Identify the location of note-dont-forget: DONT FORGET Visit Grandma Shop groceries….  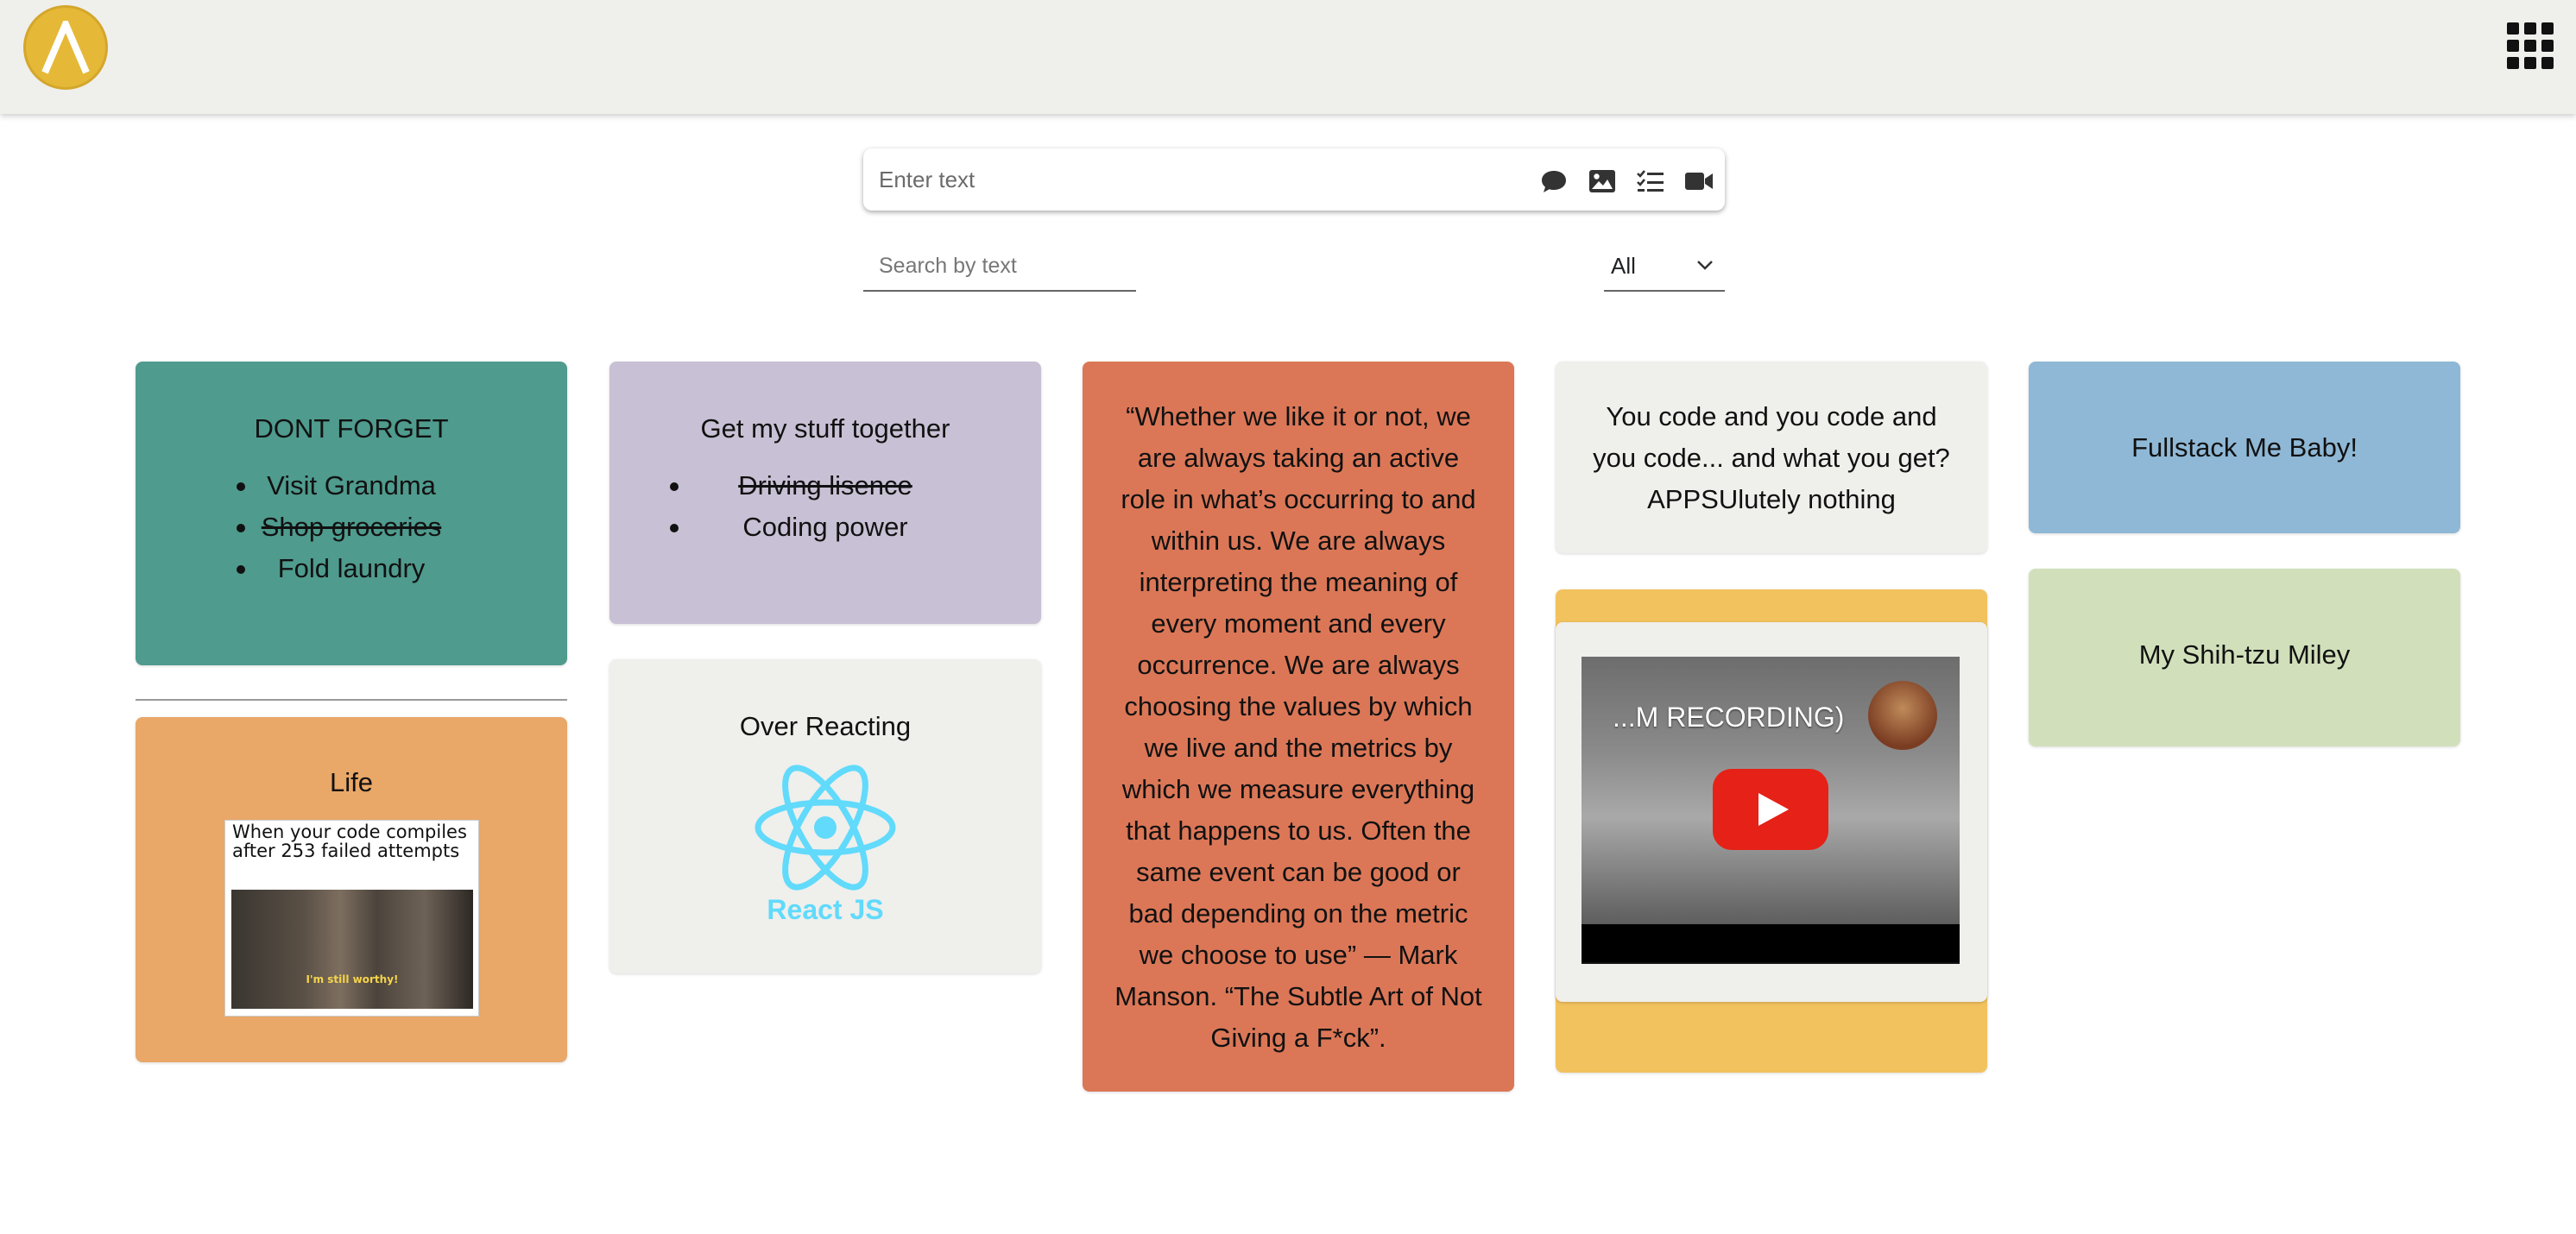
(351, 513).